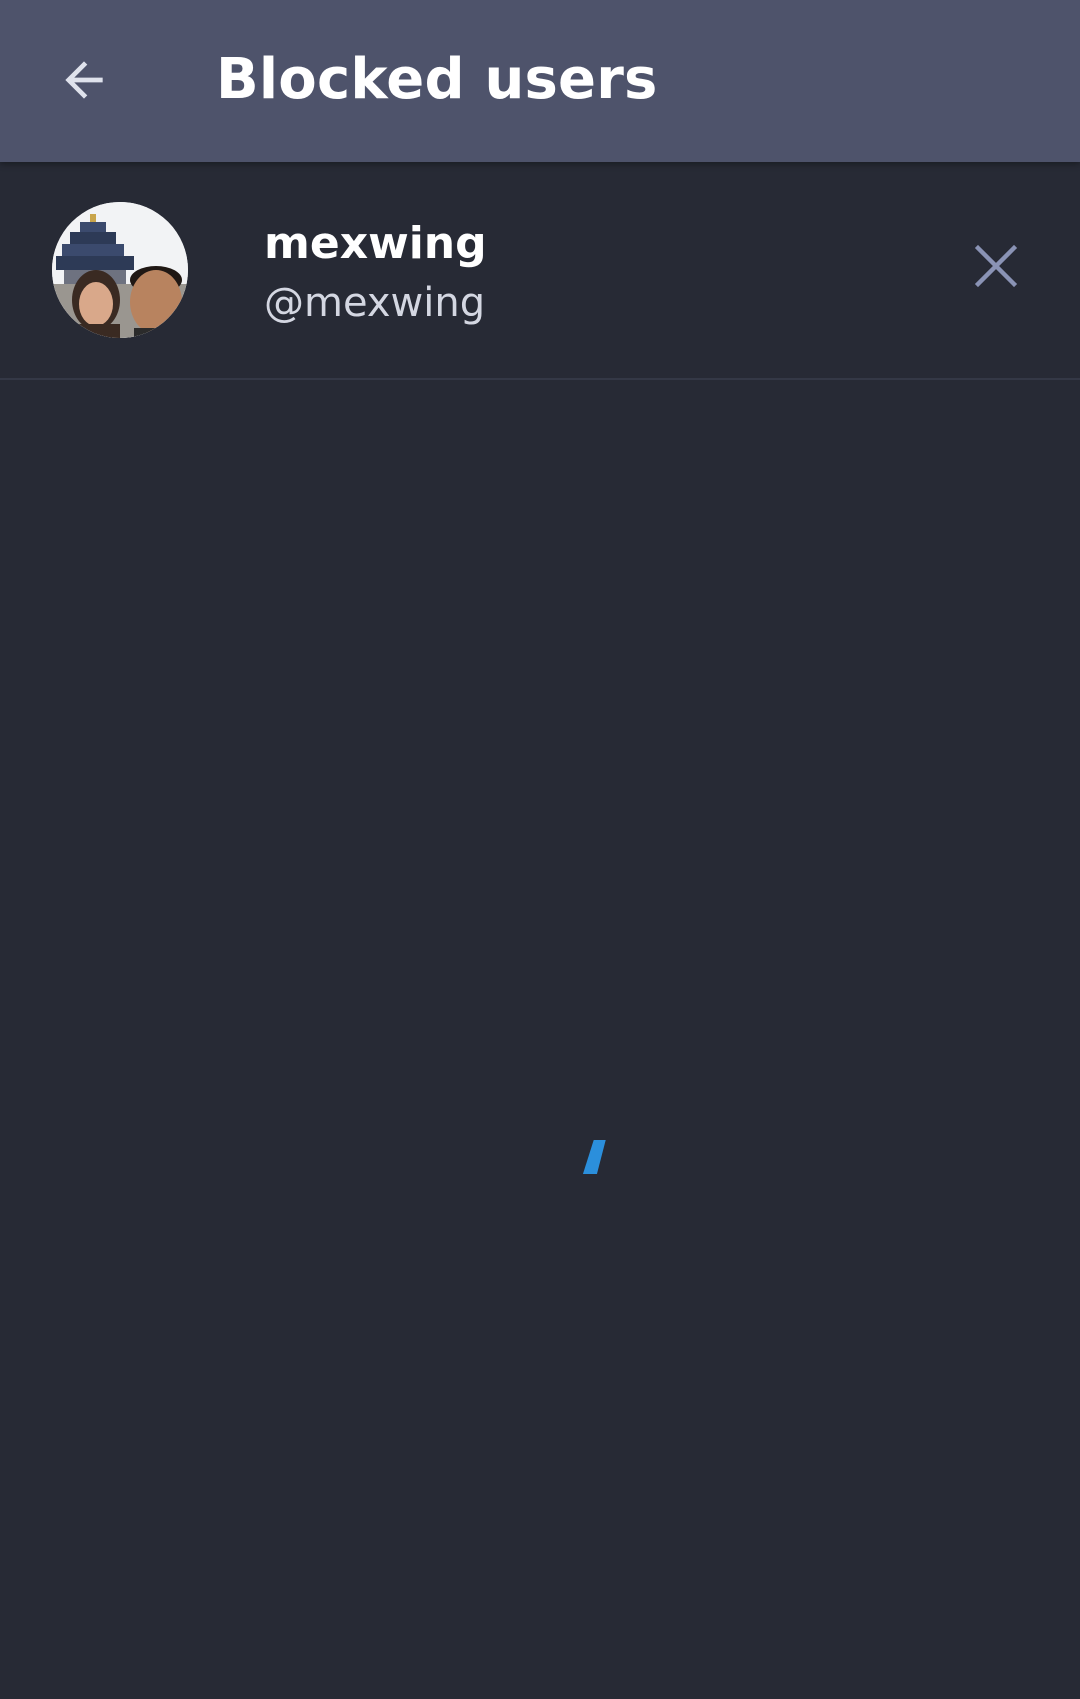  I want to click on spinner-icon, so click(594, 1157).